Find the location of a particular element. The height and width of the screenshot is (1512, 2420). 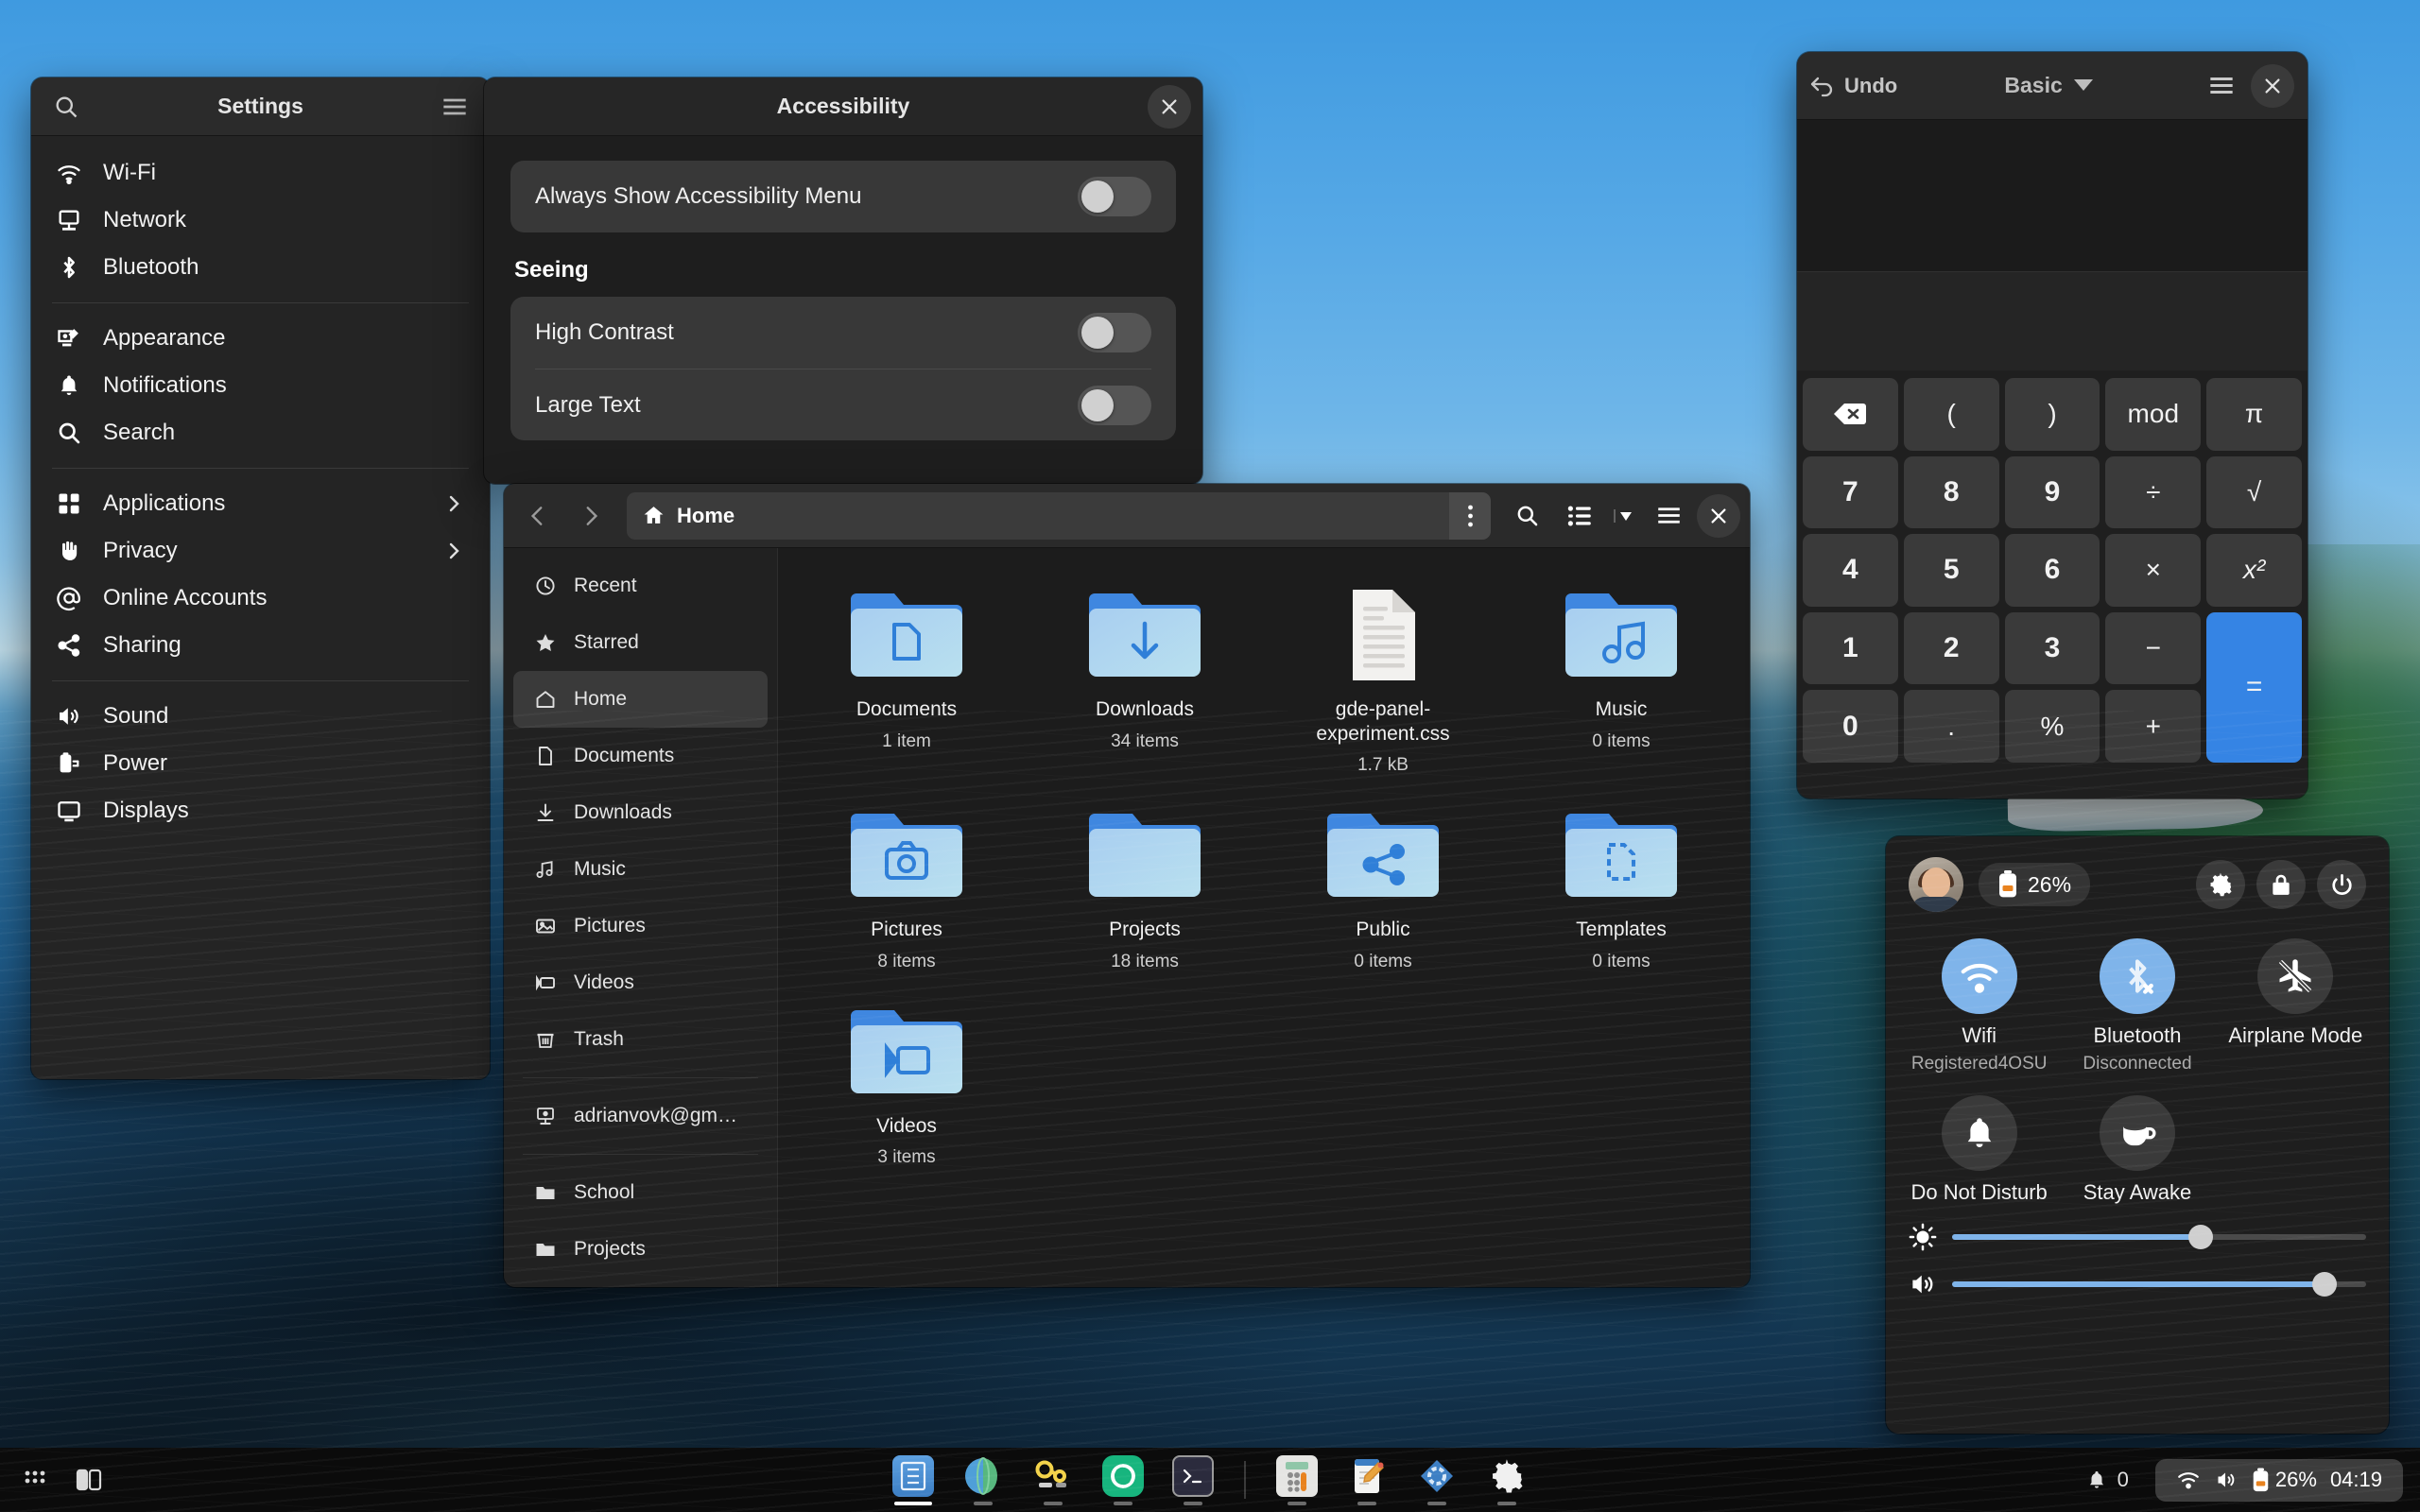

undo-button: Undo is located at coordinates (1853, 86).